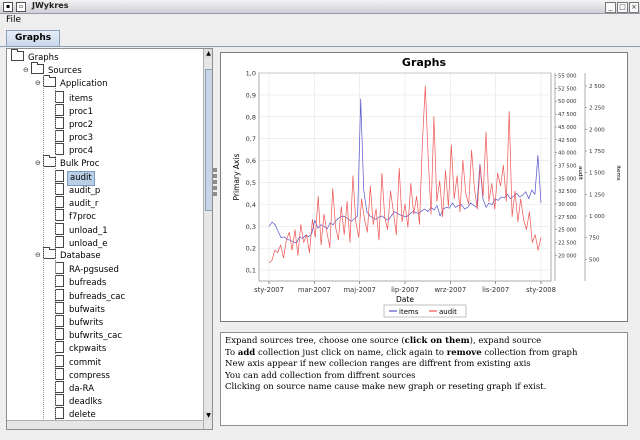  What do you see at coordinates (450, 290) in the screenshot?
I see `x-tick-label: wrz-2007` at bounding box center [450, 290].